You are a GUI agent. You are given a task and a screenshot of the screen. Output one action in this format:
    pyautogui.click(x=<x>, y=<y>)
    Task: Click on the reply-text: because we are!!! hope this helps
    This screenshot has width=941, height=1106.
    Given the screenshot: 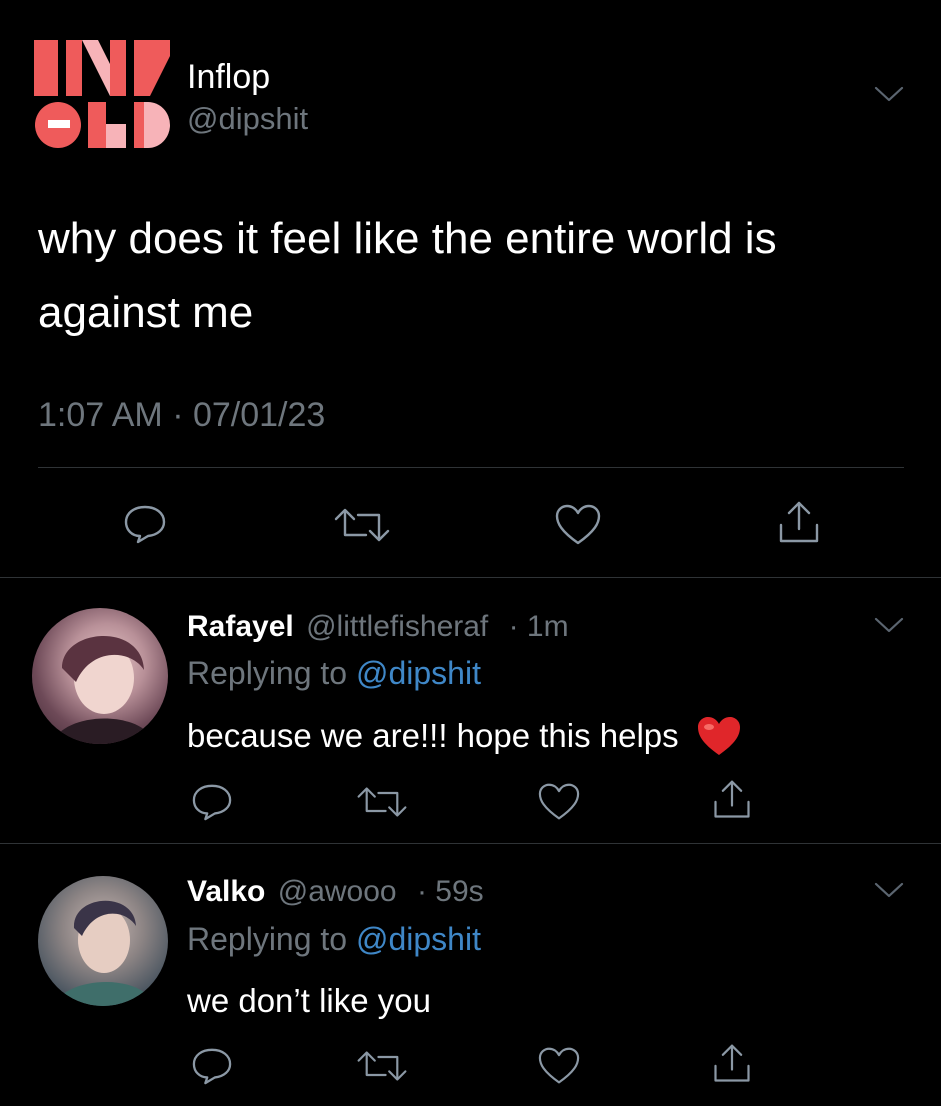 What is the action you would take?
    pyautogui.click(x=464, y=736)
    